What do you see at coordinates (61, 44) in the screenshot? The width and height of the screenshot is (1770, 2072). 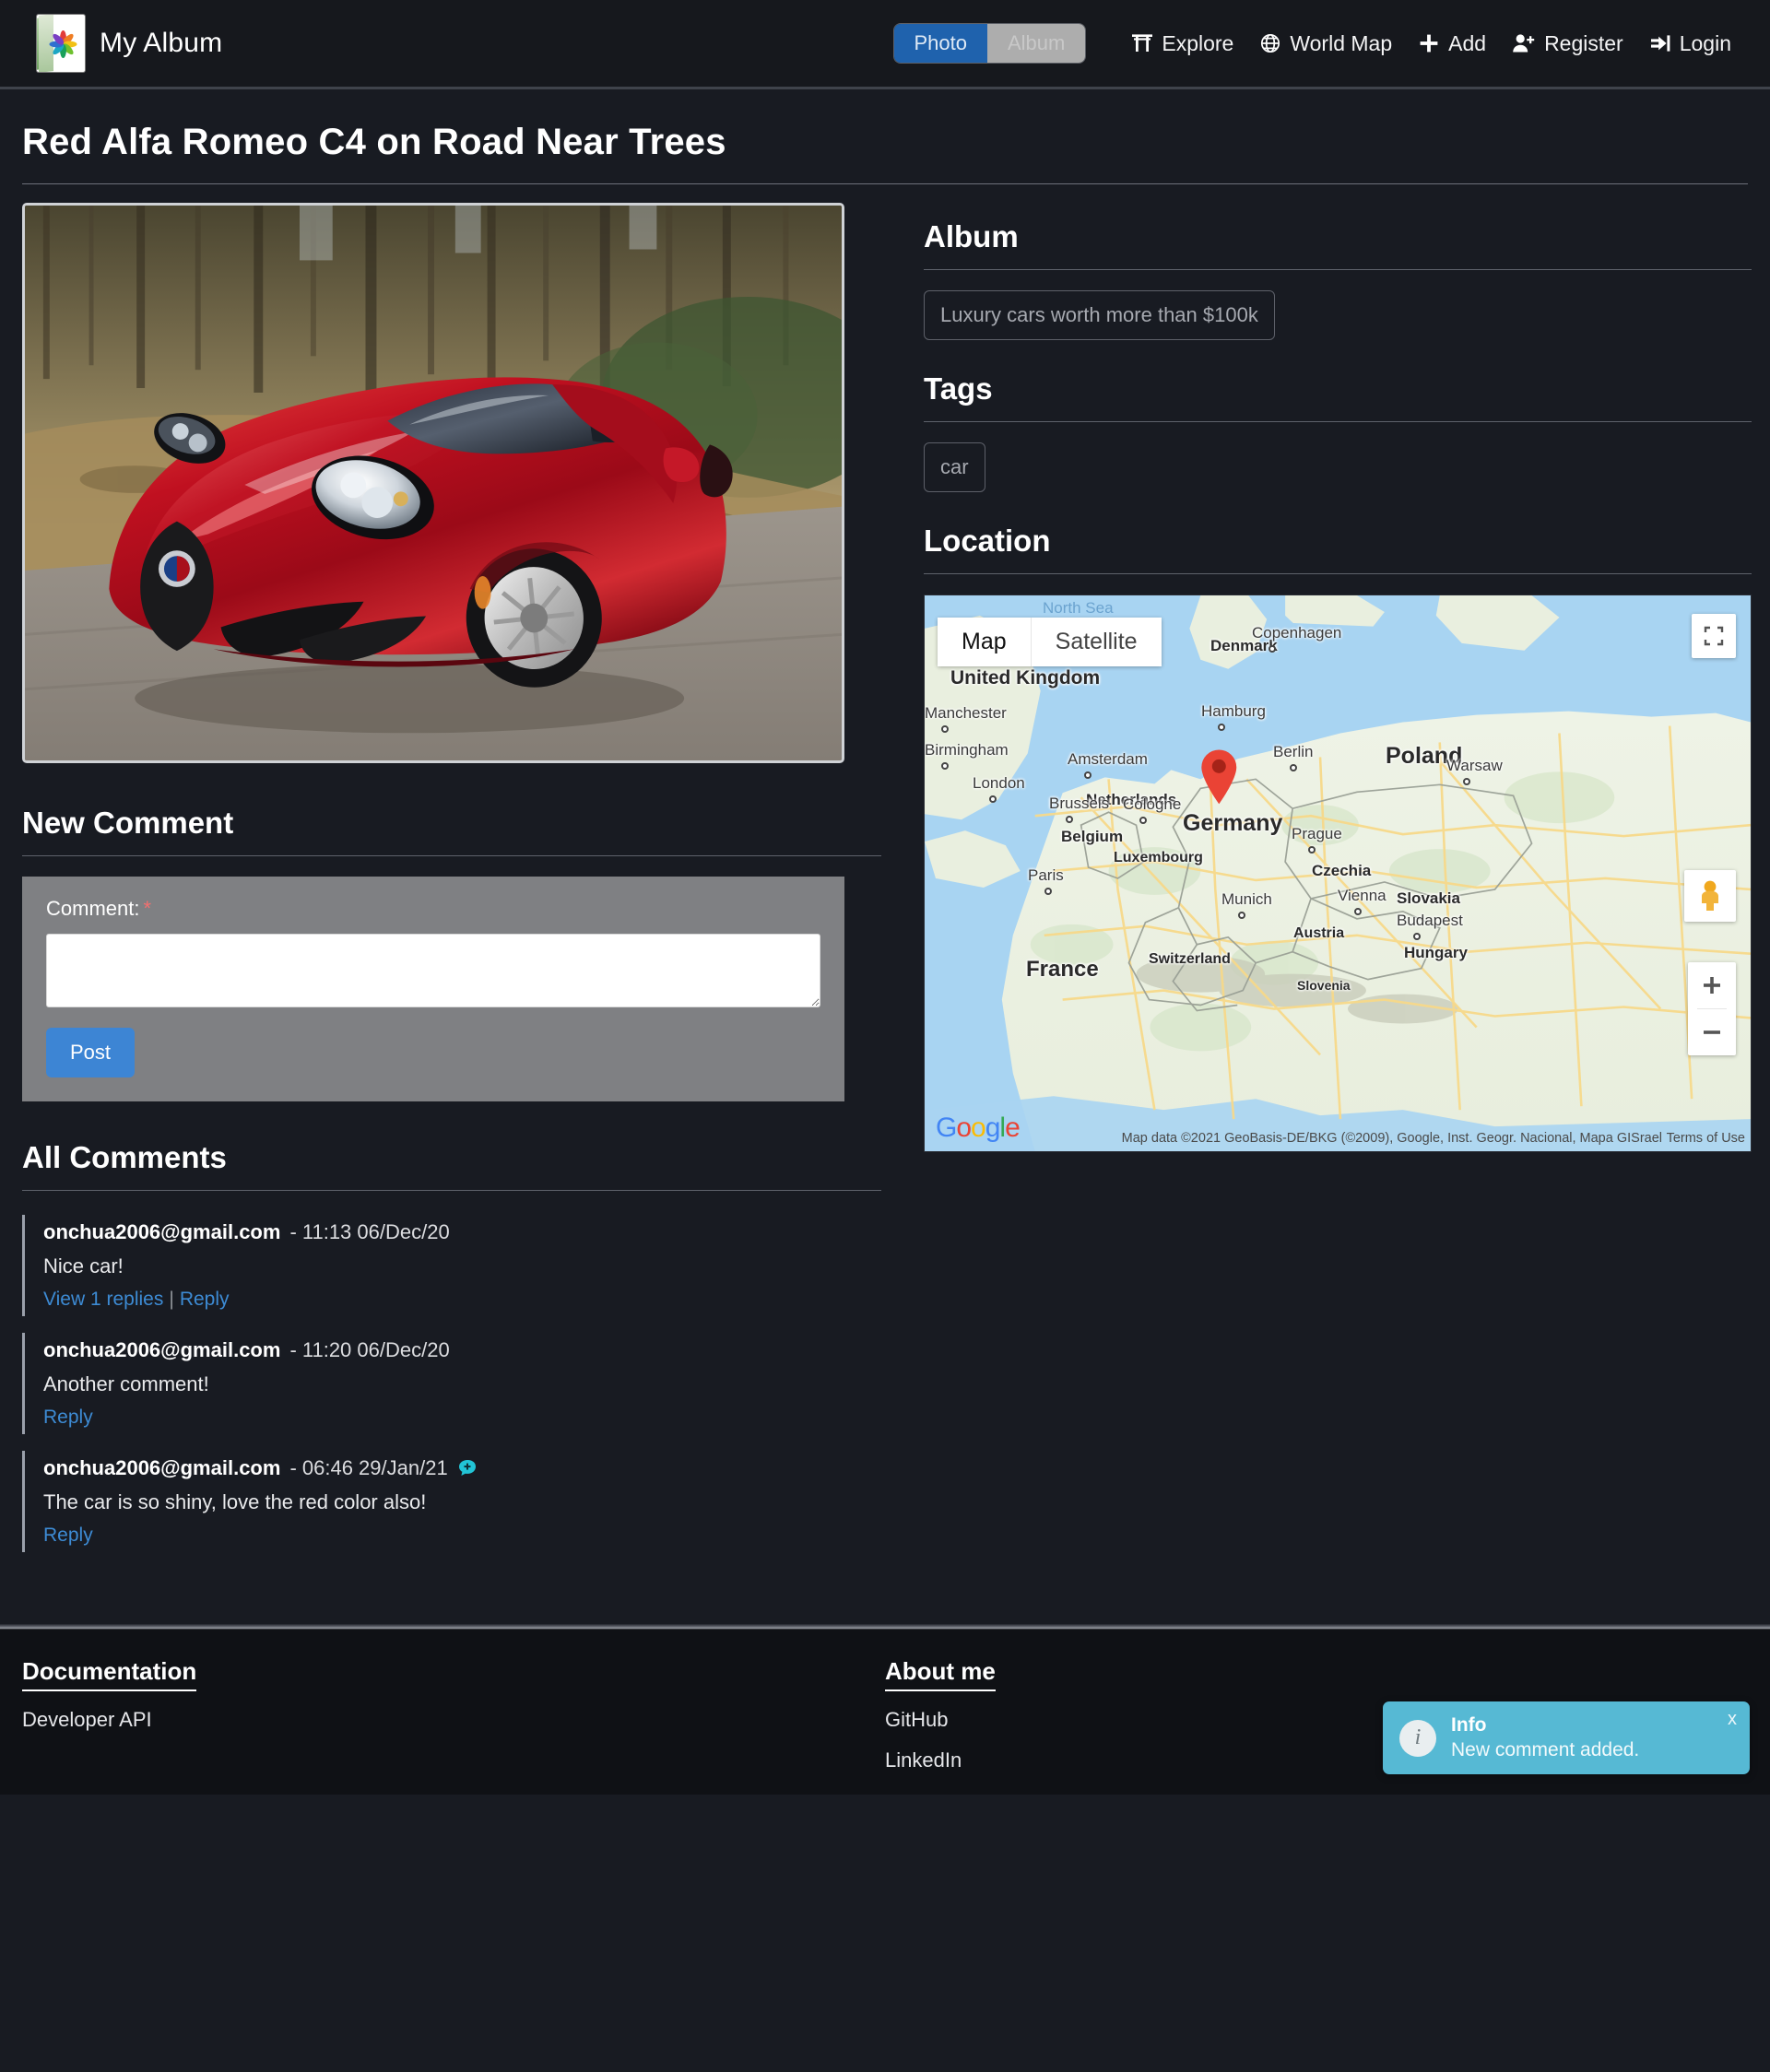 I see `album-logo-icon` at bounding box center [61, 44].